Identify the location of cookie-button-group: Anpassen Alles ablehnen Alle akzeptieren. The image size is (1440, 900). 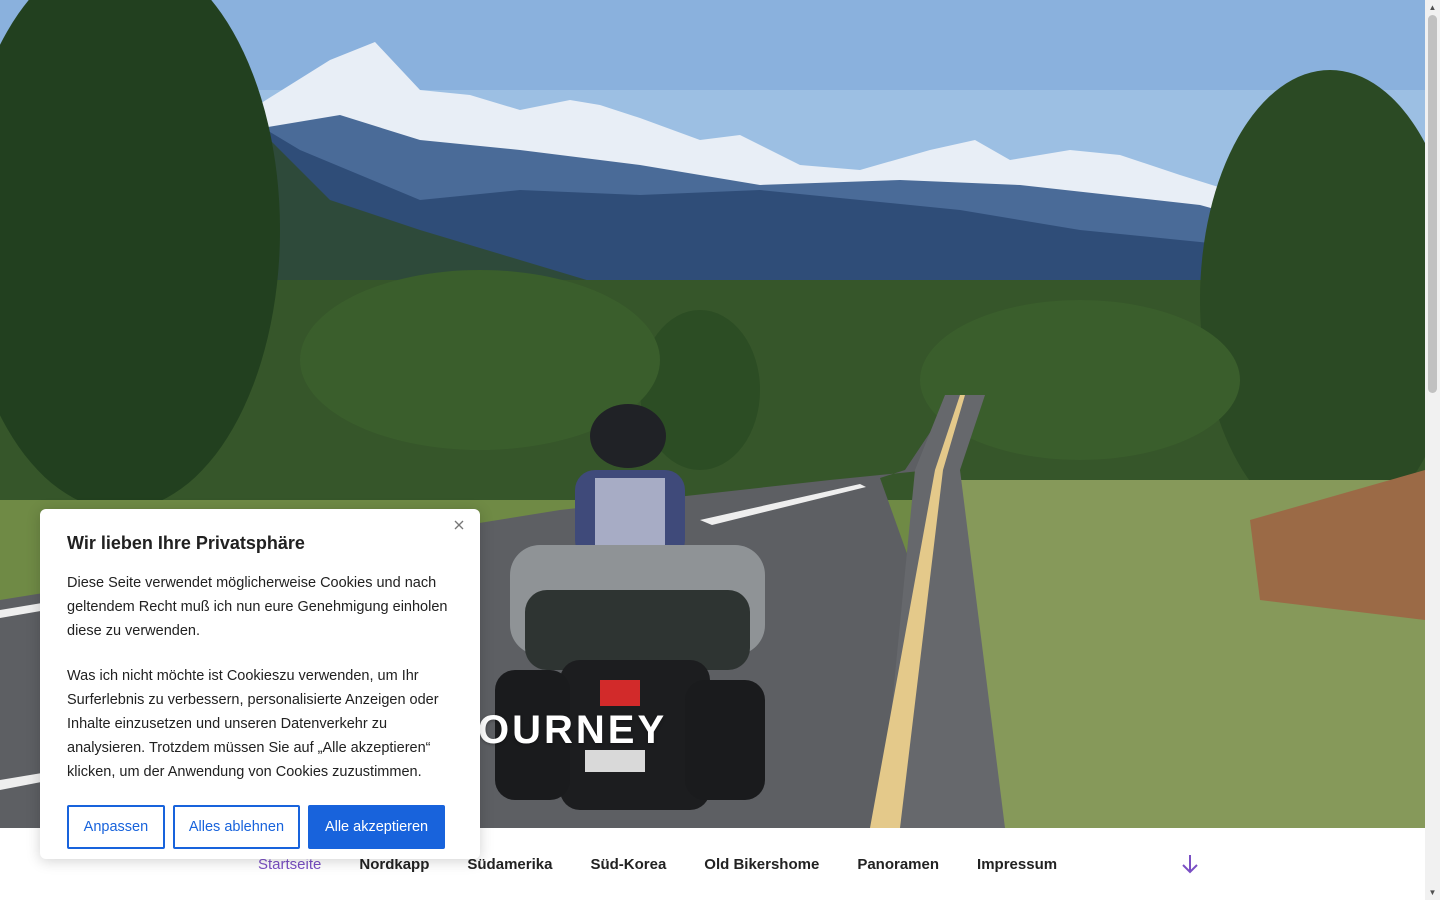
(260, 827).